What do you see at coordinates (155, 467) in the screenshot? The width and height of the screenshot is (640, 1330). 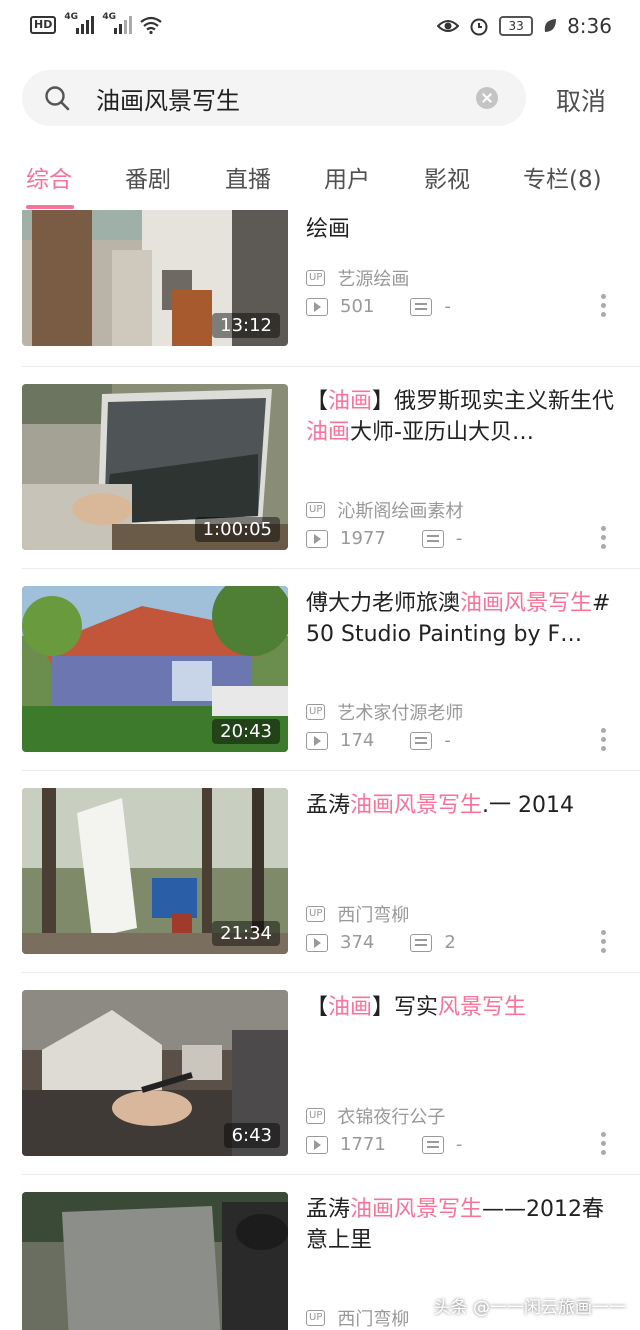 I see `video-thumbnail: 1:00:05` at bounding box center [155, 467].